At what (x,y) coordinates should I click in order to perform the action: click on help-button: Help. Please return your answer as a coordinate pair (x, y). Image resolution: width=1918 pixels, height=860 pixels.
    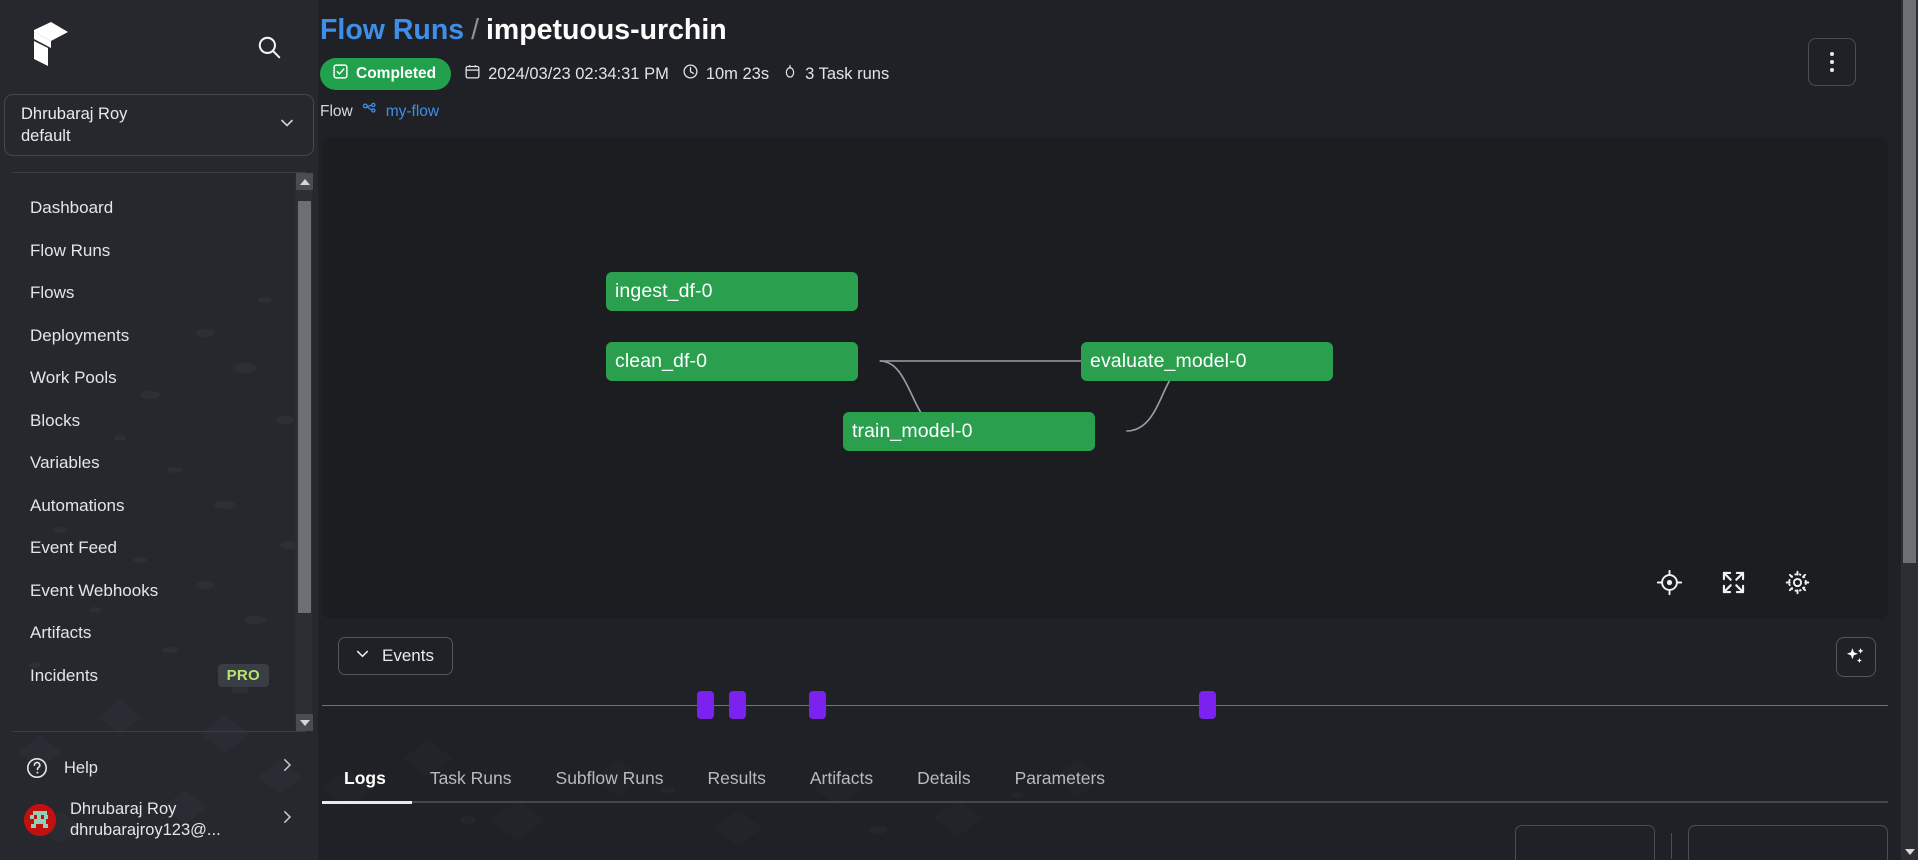
    Looking at the image, I should click on (159, 768).